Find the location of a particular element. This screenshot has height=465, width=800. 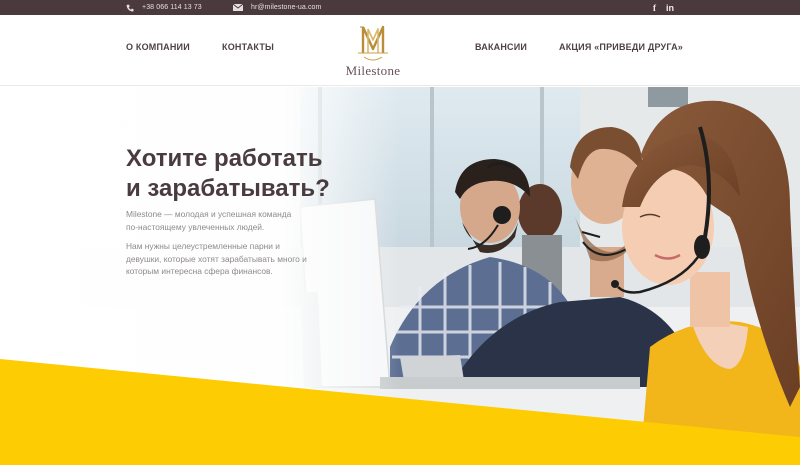

phone-number: +38 066 114 13 73 is located at coordinates (172, 7).